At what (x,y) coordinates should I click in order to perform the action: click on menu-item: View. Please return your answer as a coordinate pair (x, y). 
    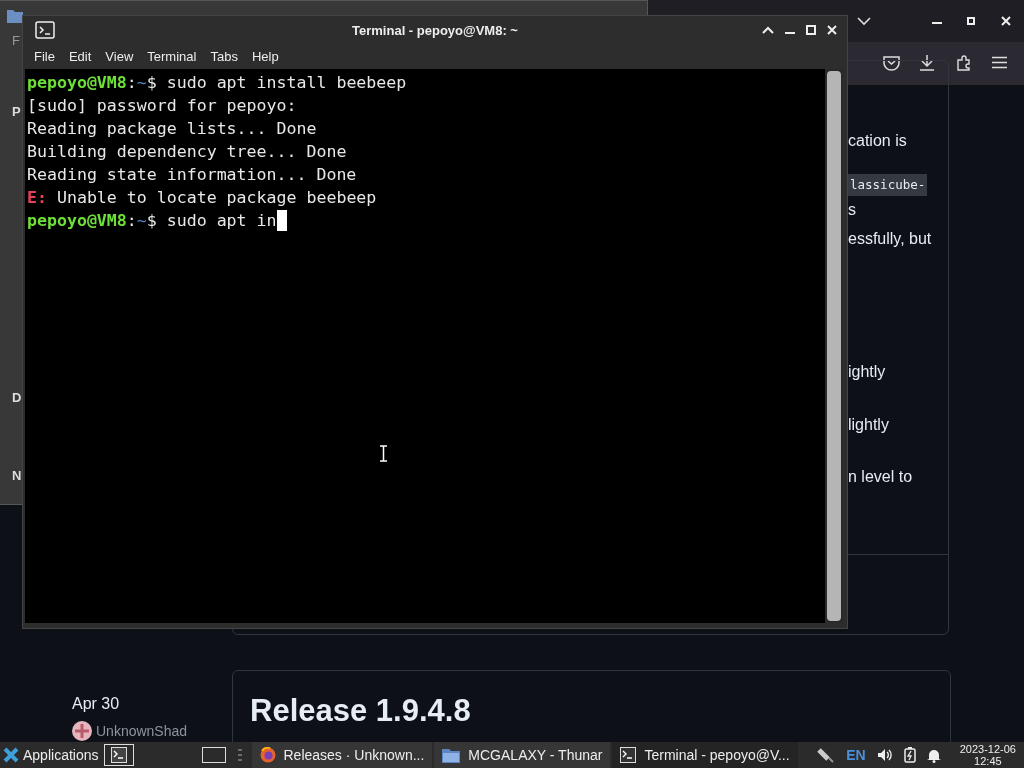
    Looking at the image, I should click on (119, 56).